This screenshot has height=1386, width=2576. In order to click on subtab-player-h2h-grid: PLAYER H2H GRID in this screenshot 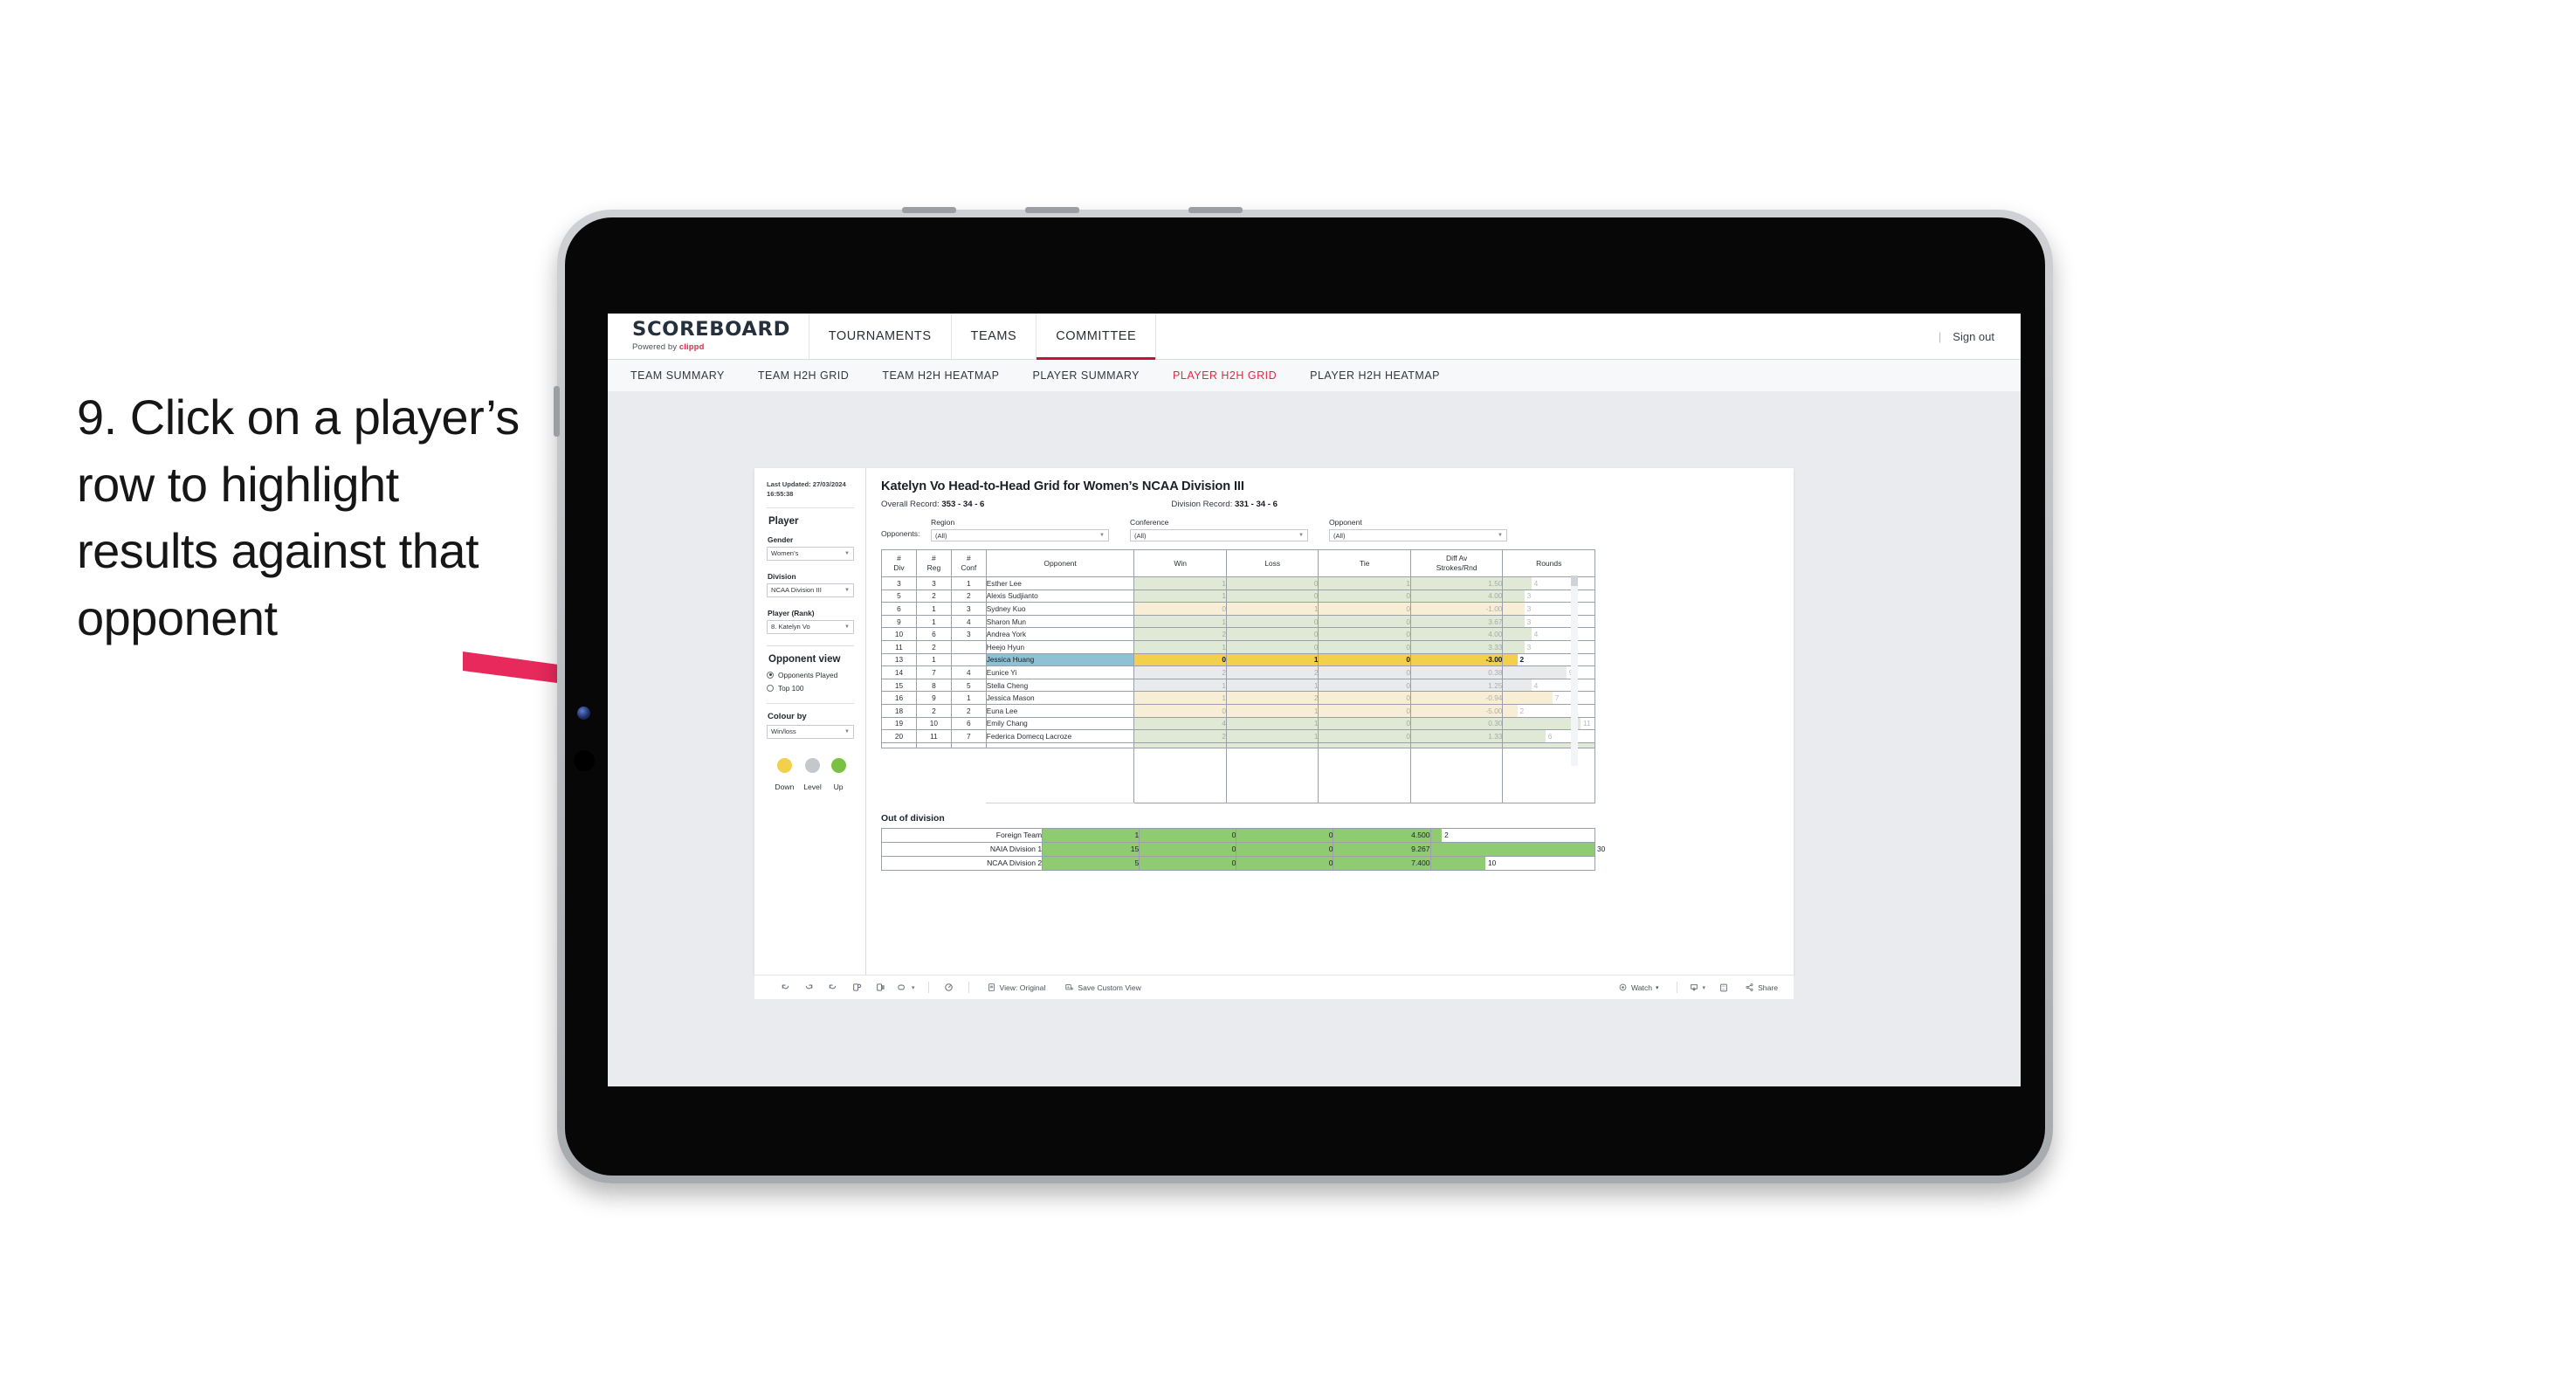, I will do `click(1225, 375)`.